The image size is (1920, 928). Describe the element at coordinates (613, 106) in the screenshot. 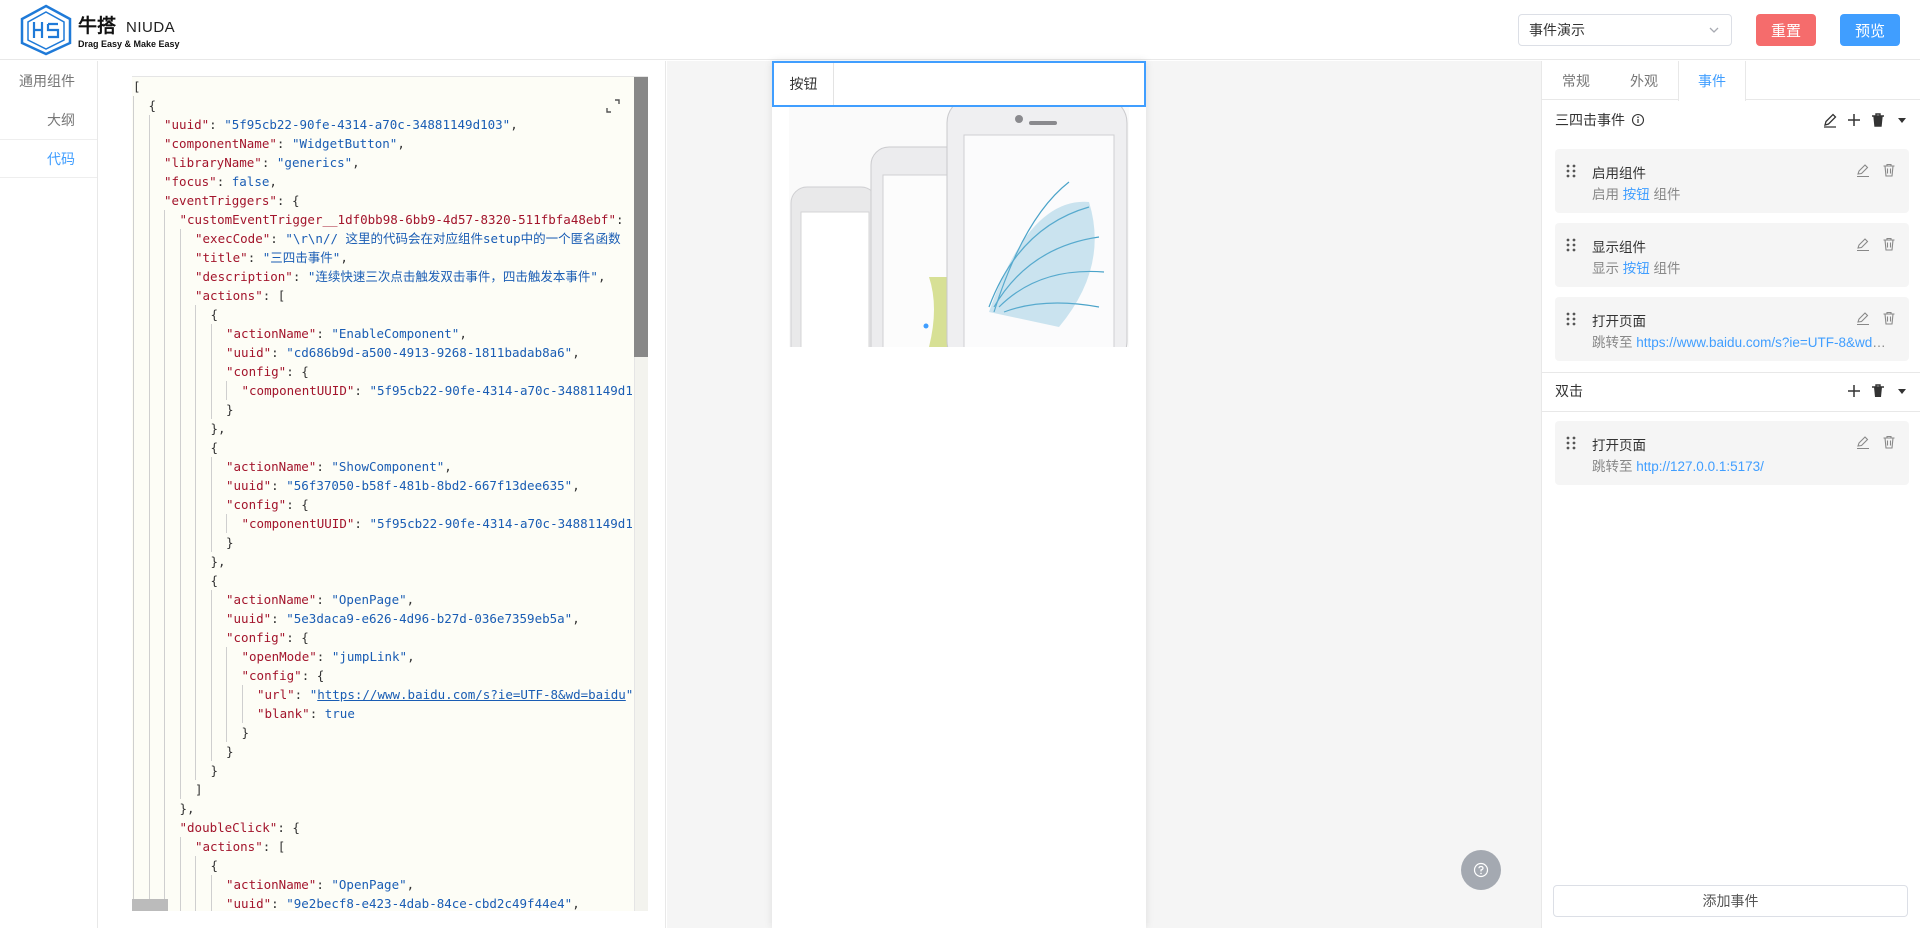

I see `expand-icon` at that location.